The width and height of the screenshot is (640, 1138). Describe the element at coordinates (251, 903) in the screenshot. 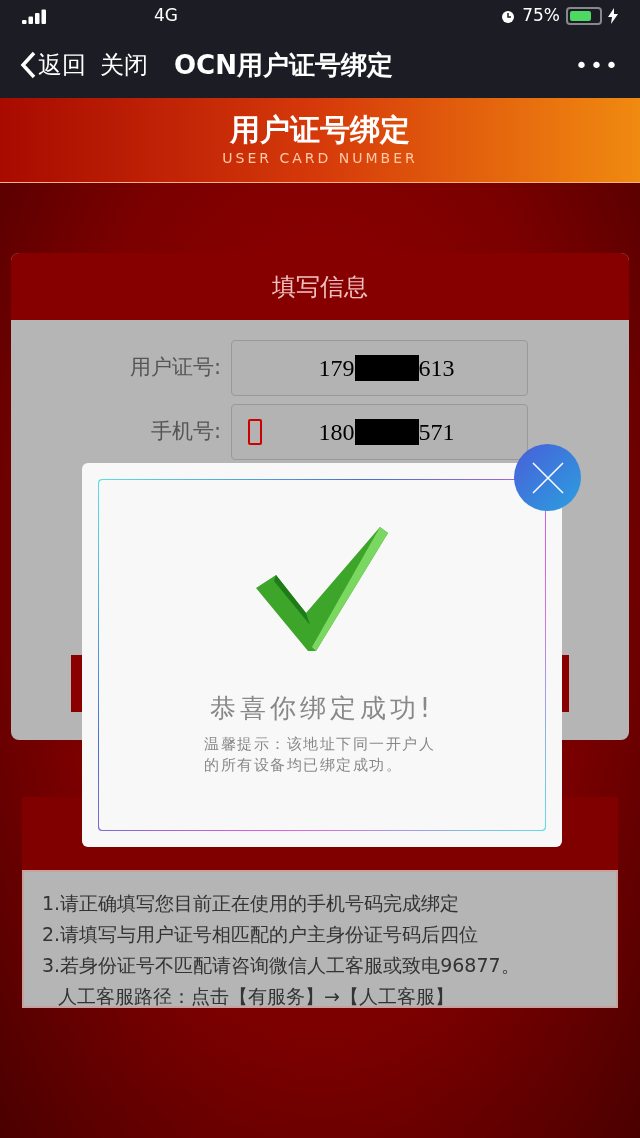

I see `note-line: 1.请正确填写您目前正在使用的手机号码完成绑定` at that location.